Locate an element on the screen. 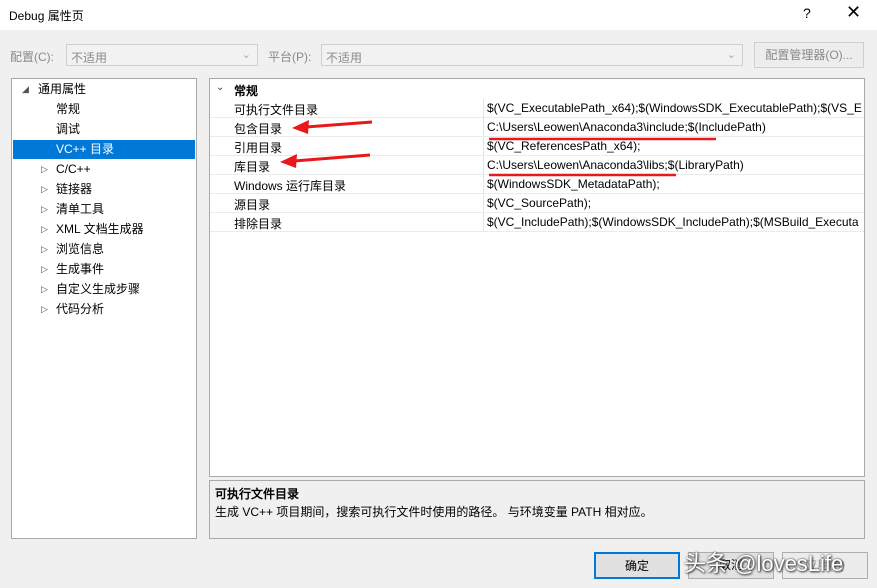  watermark: 头条 @lovesLife is located at coordinates (778, 562).